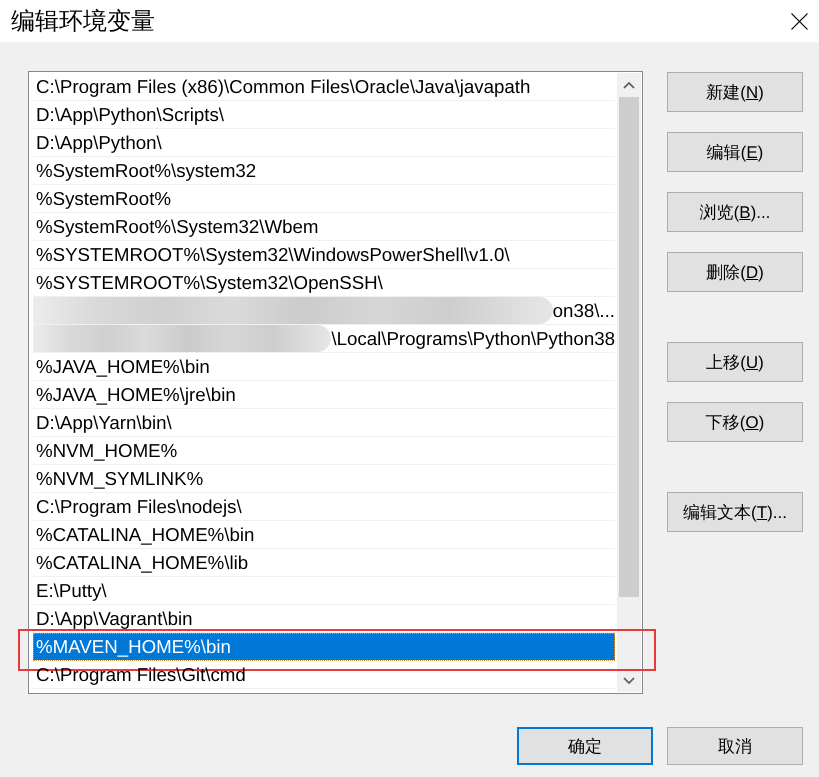 This screenshot has height=777, width=819. I want to click on path-entry: %SystemRoot%\system32, so click(324, 171).